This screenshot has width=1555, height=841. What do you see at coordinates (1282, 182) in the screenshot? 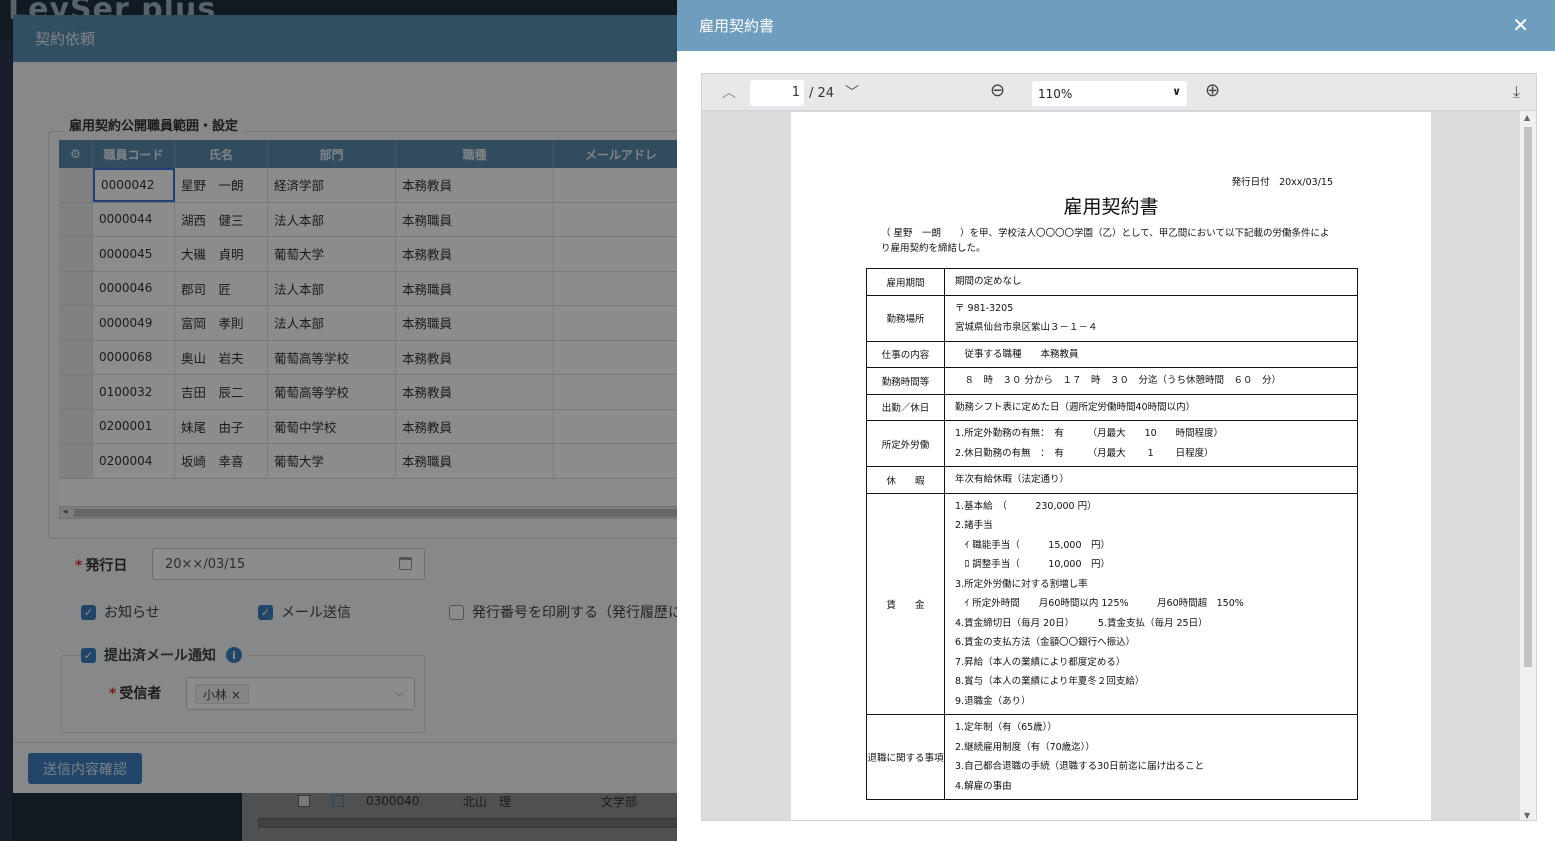
I see `doc-issue-date: 発行日付 20xx/03/15` at bounding box center [1282, 182].